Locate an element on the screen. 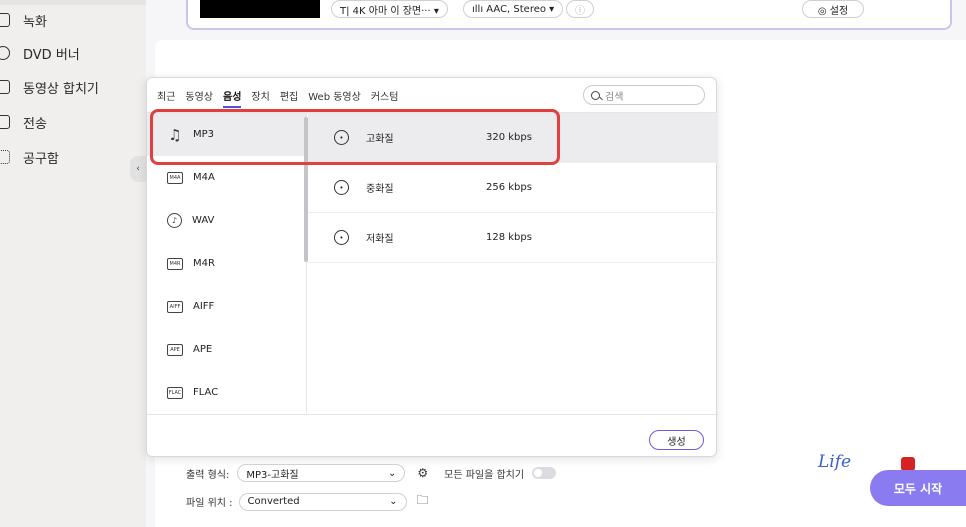 Image resolution: width=966 pixels, height=527 pixels. file-location-row: 파일 위치 : Converted ⌄ 🗀 is located at coordinates (307, 501).